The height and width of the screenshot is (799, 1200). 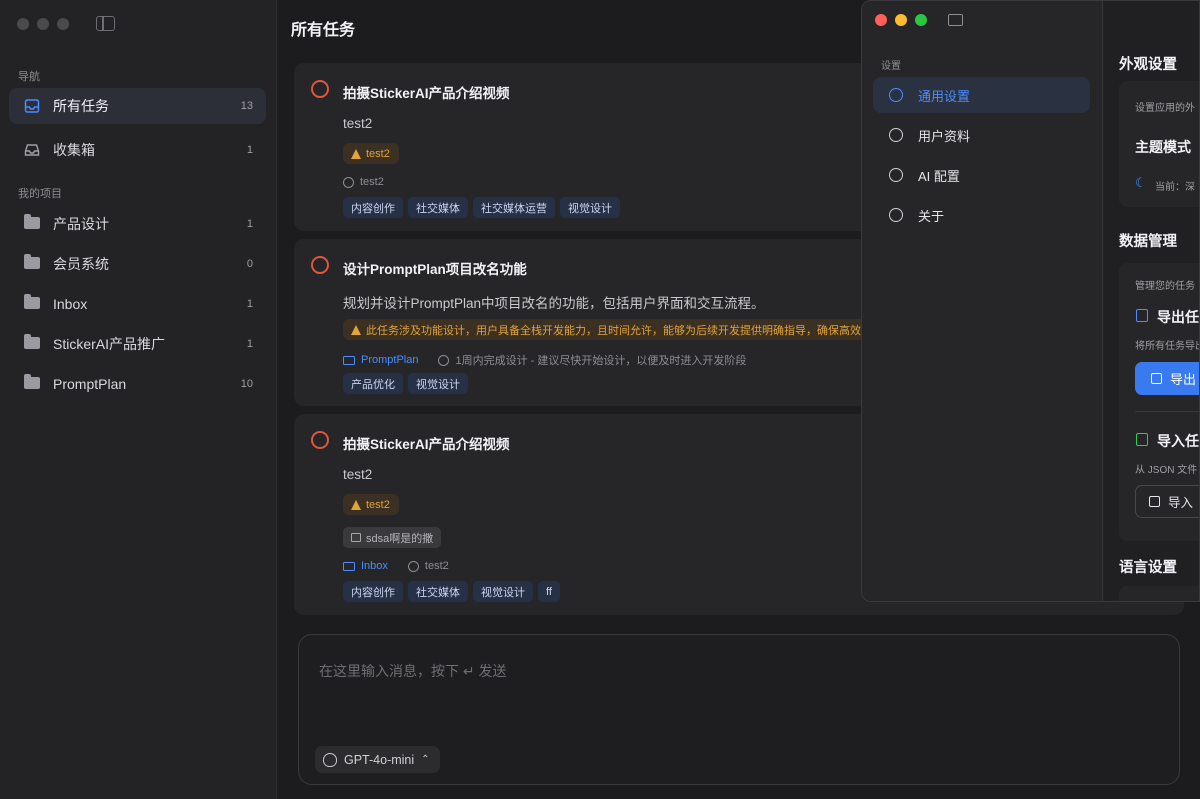 I want to click on model-name: GPT-4o-mini, so click(x=379, y=759).